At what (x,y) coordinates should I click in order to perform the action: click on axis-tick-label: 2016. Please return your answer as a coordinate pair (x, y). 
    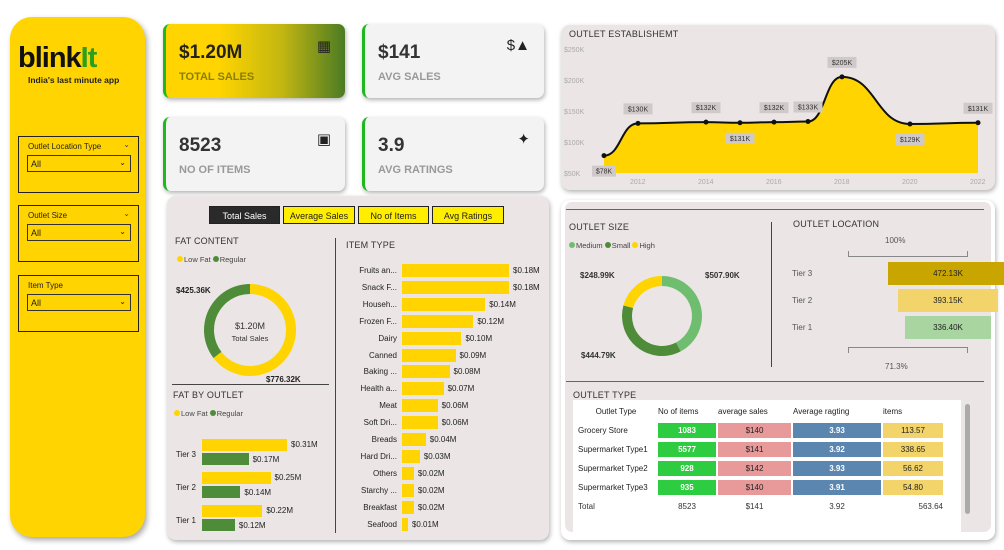
    Looking at the image, I should click on (774, 182).